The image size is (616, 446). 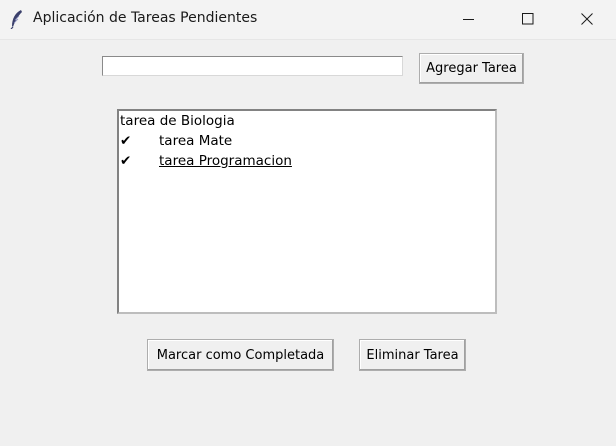 I want to click on list-item-label: tarea Mate, so click(x=196, y=141).